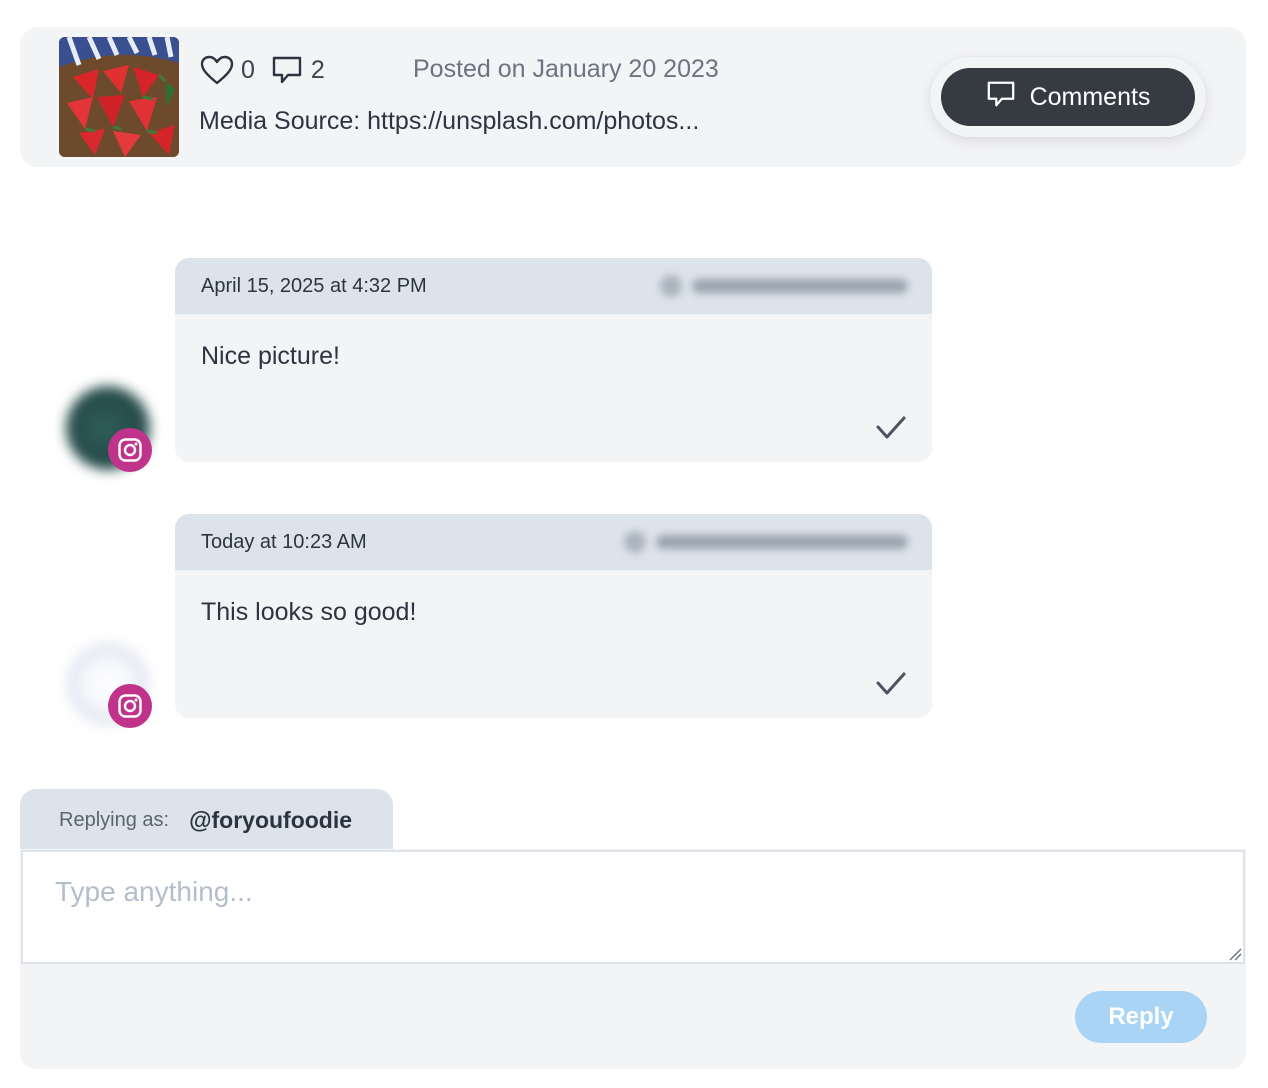  What do you see at coordinates (553, 542) in the screenshot?
I see `comment-header: Today at 10:23 AM` at bounding box center [553, 542].